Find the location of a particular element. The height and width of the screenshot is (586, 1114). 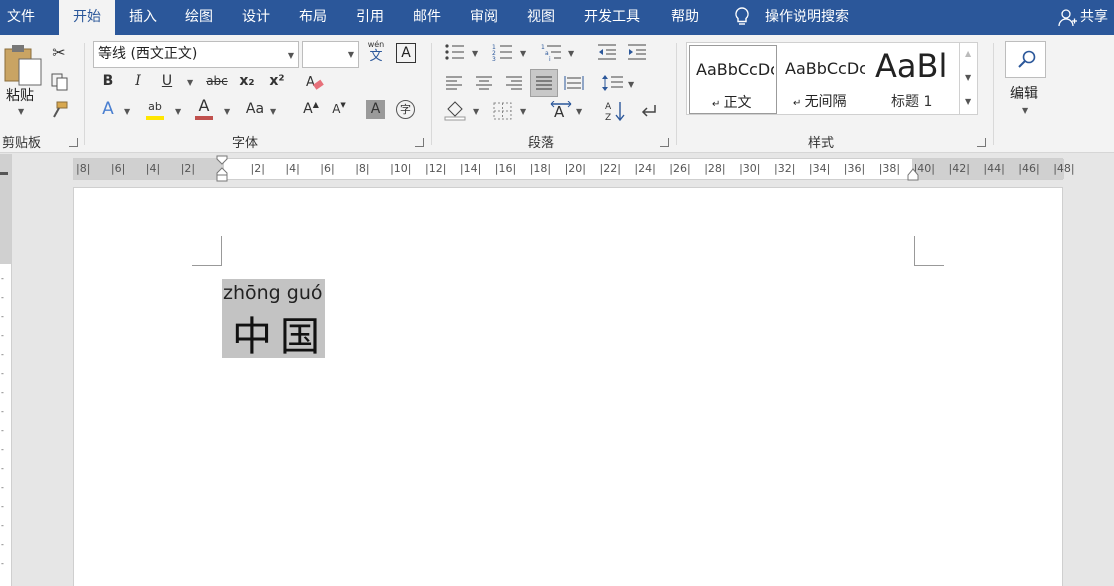

strikethrough-button: abc is located at coordinates (217, 82).